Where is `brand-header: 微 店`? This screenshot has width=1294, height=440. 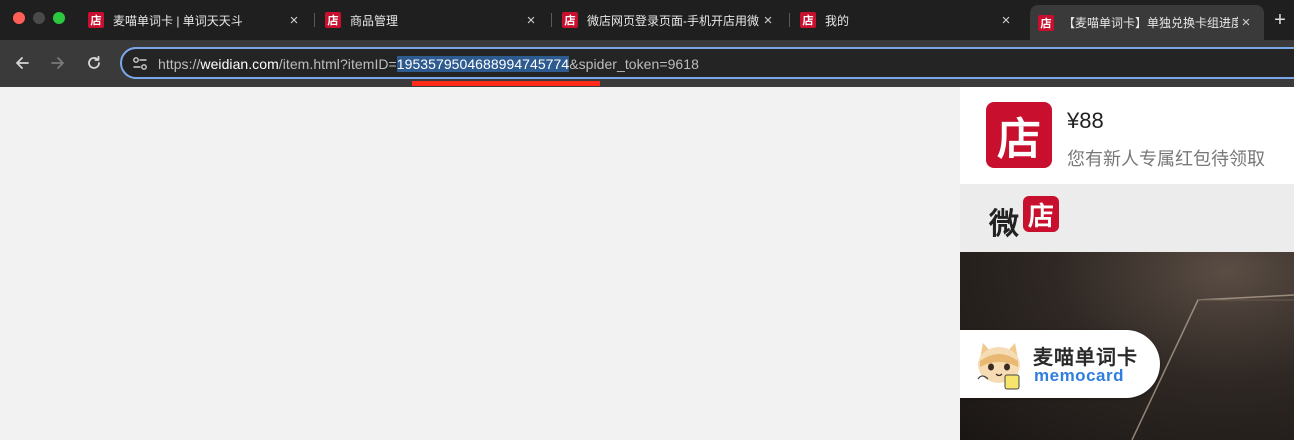
brand-header: 微 店 is located at coordinates (1127, 218).